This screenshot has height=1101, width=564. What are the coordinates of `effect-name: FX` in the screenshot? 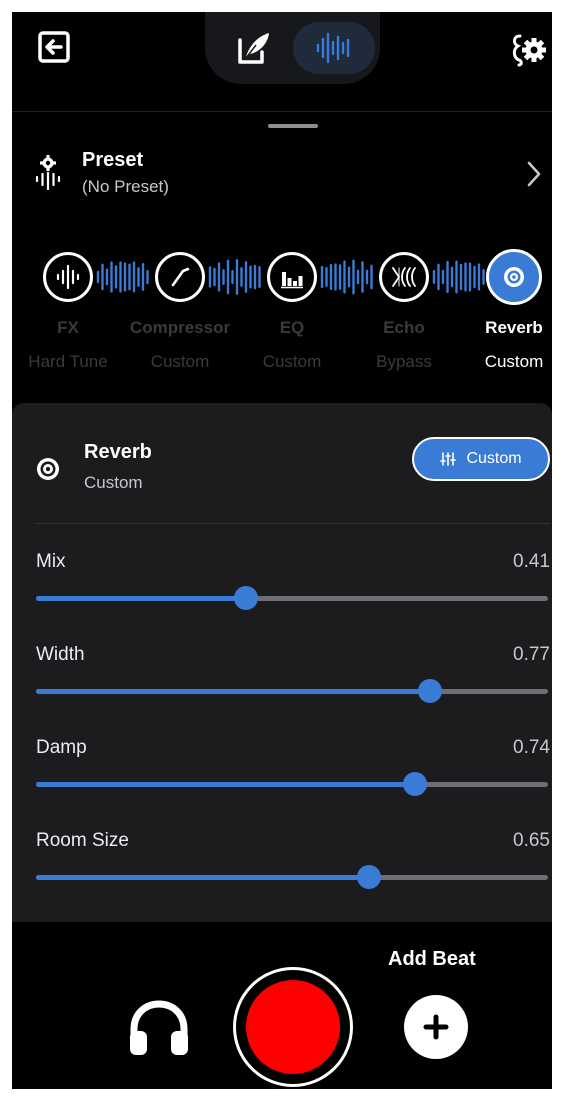 It's located at (68, 327).